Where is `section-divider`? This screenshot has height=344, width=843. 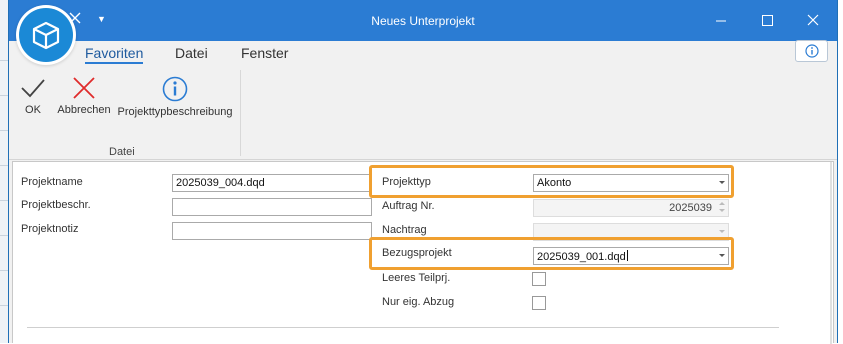 section-divider is located at coordinates (403, 327).